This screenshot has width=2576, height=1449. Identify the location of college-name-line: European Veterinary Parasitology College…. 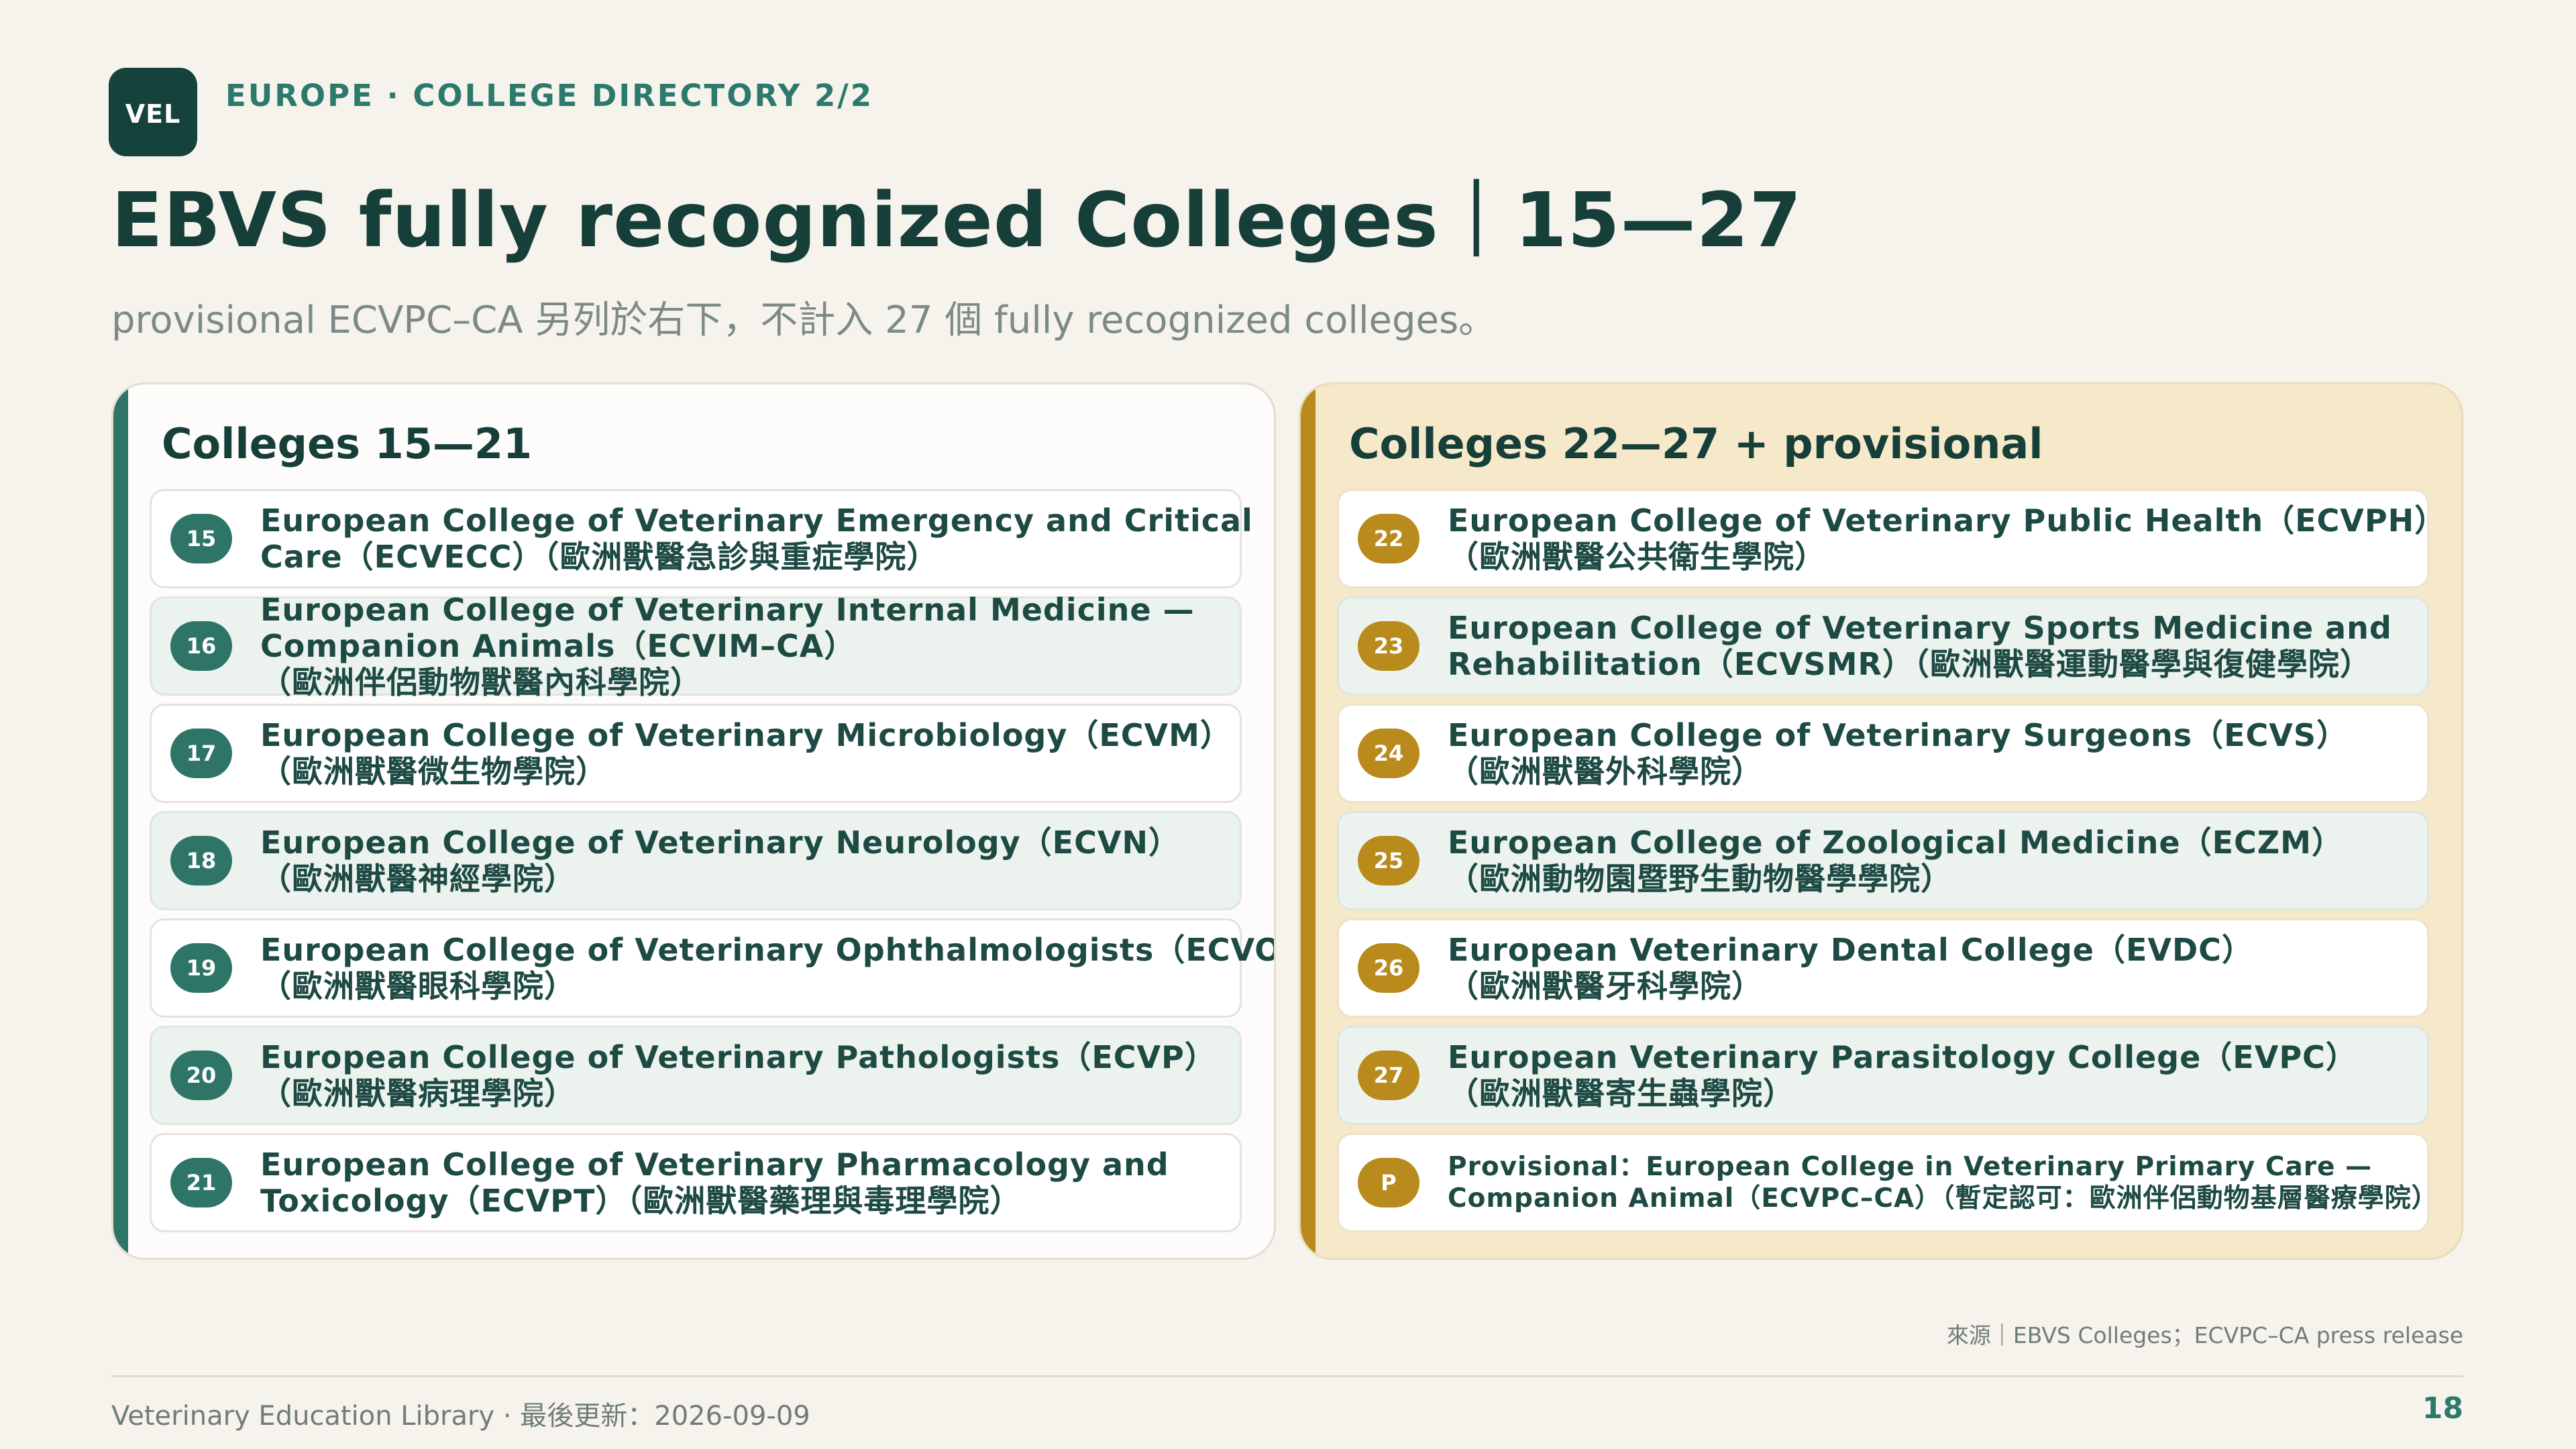
(1902, 1057).